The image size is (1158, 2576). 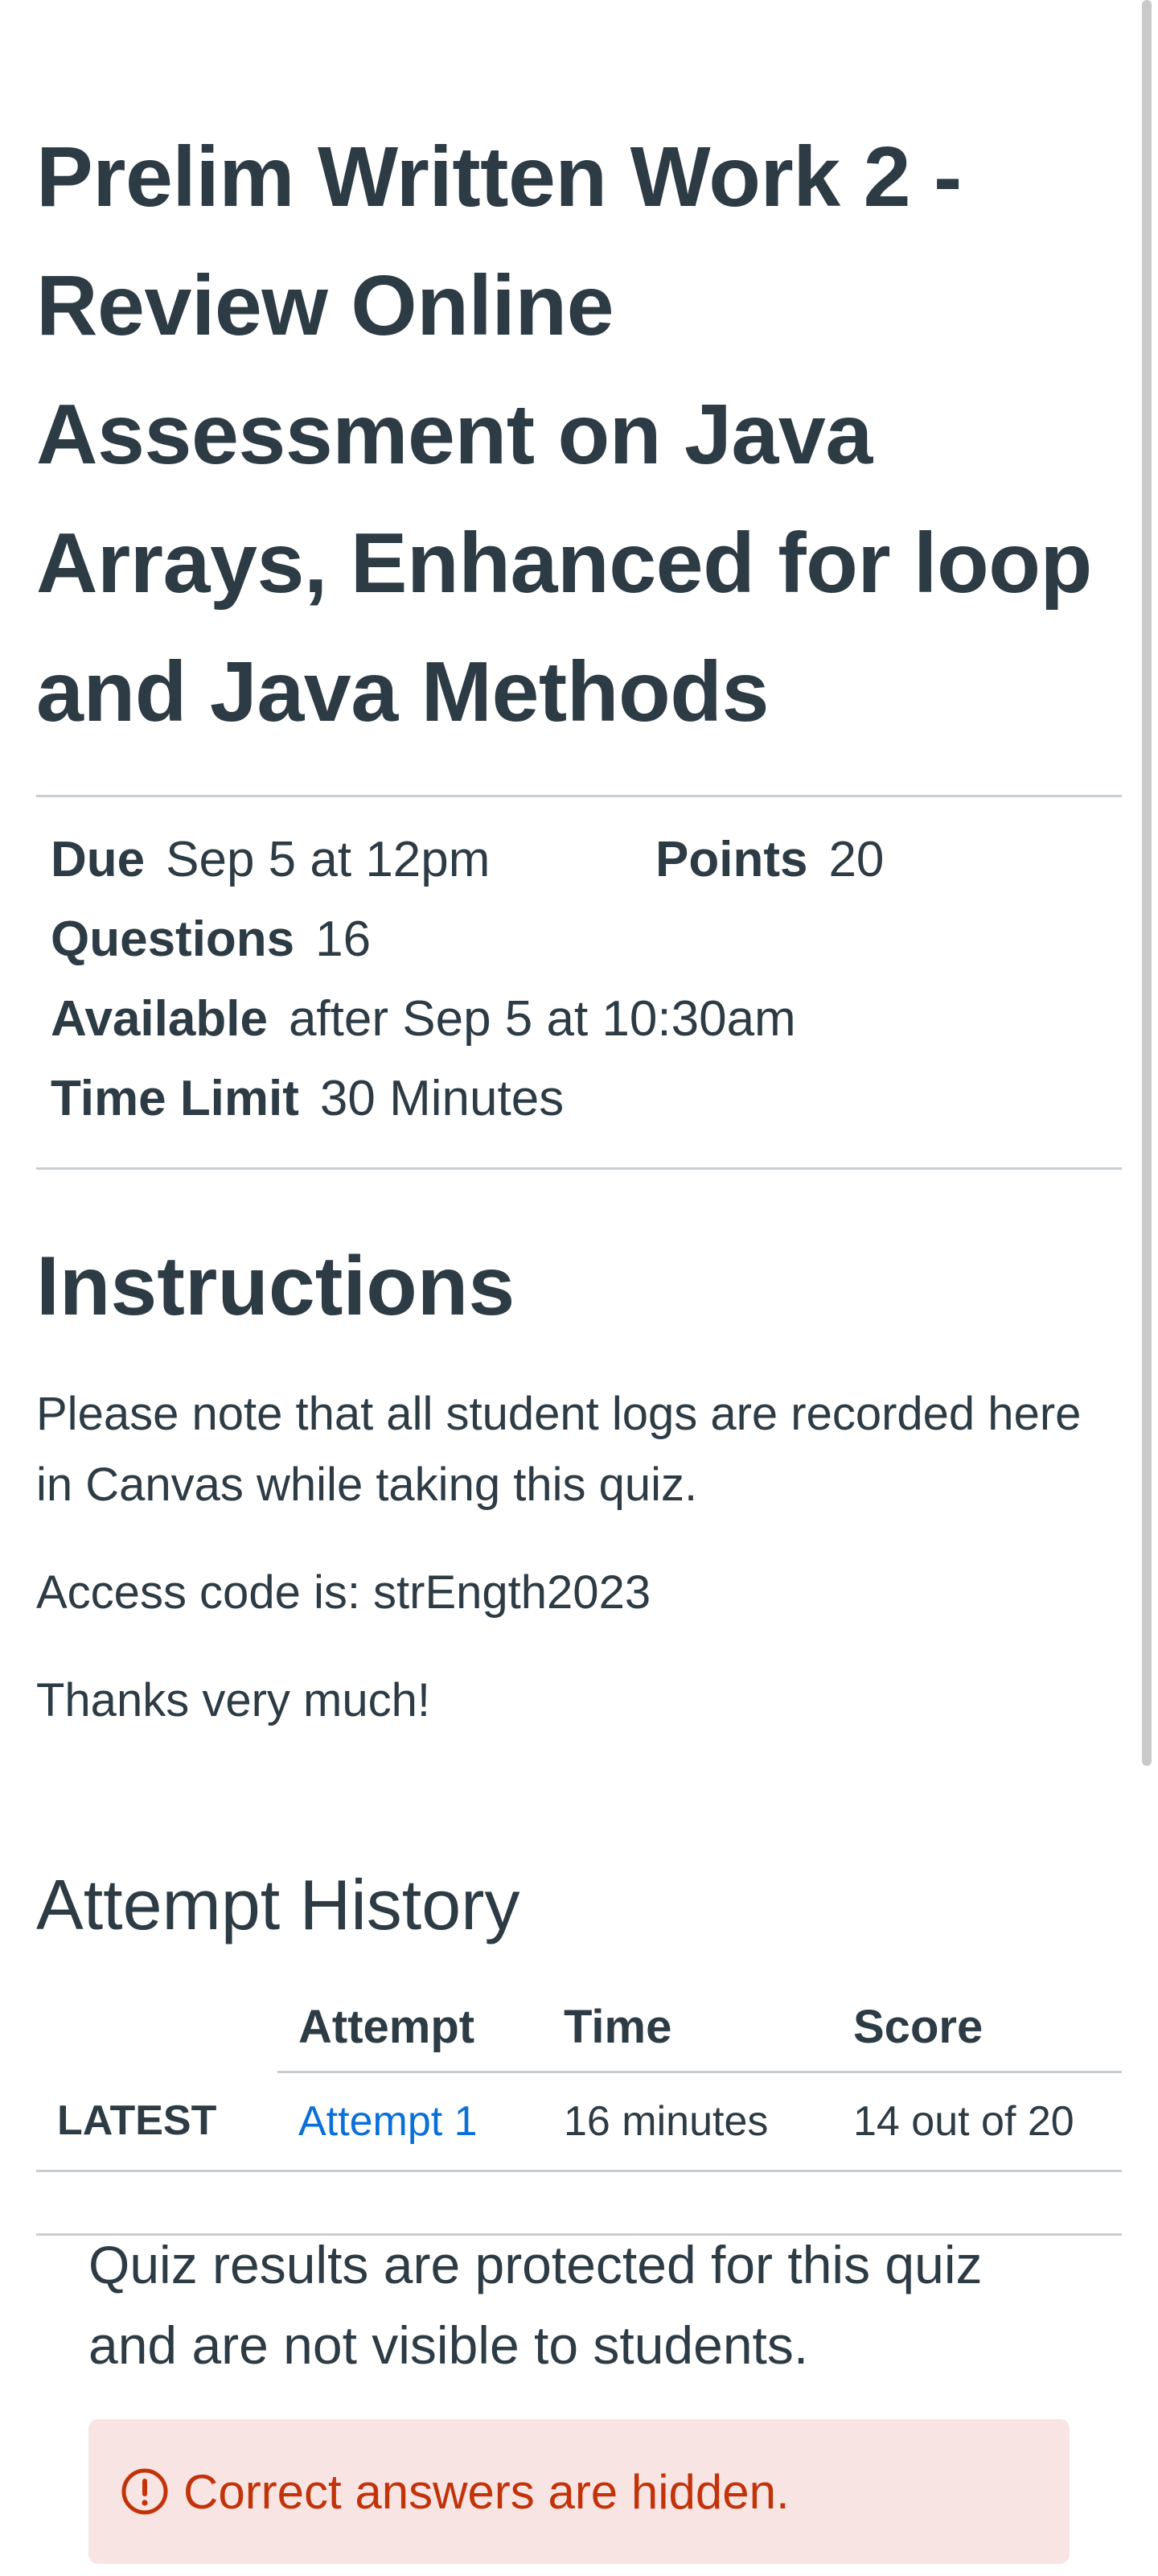 I want to click on due-value: Sep 5 at 12pm, so click(x=328, y=859).